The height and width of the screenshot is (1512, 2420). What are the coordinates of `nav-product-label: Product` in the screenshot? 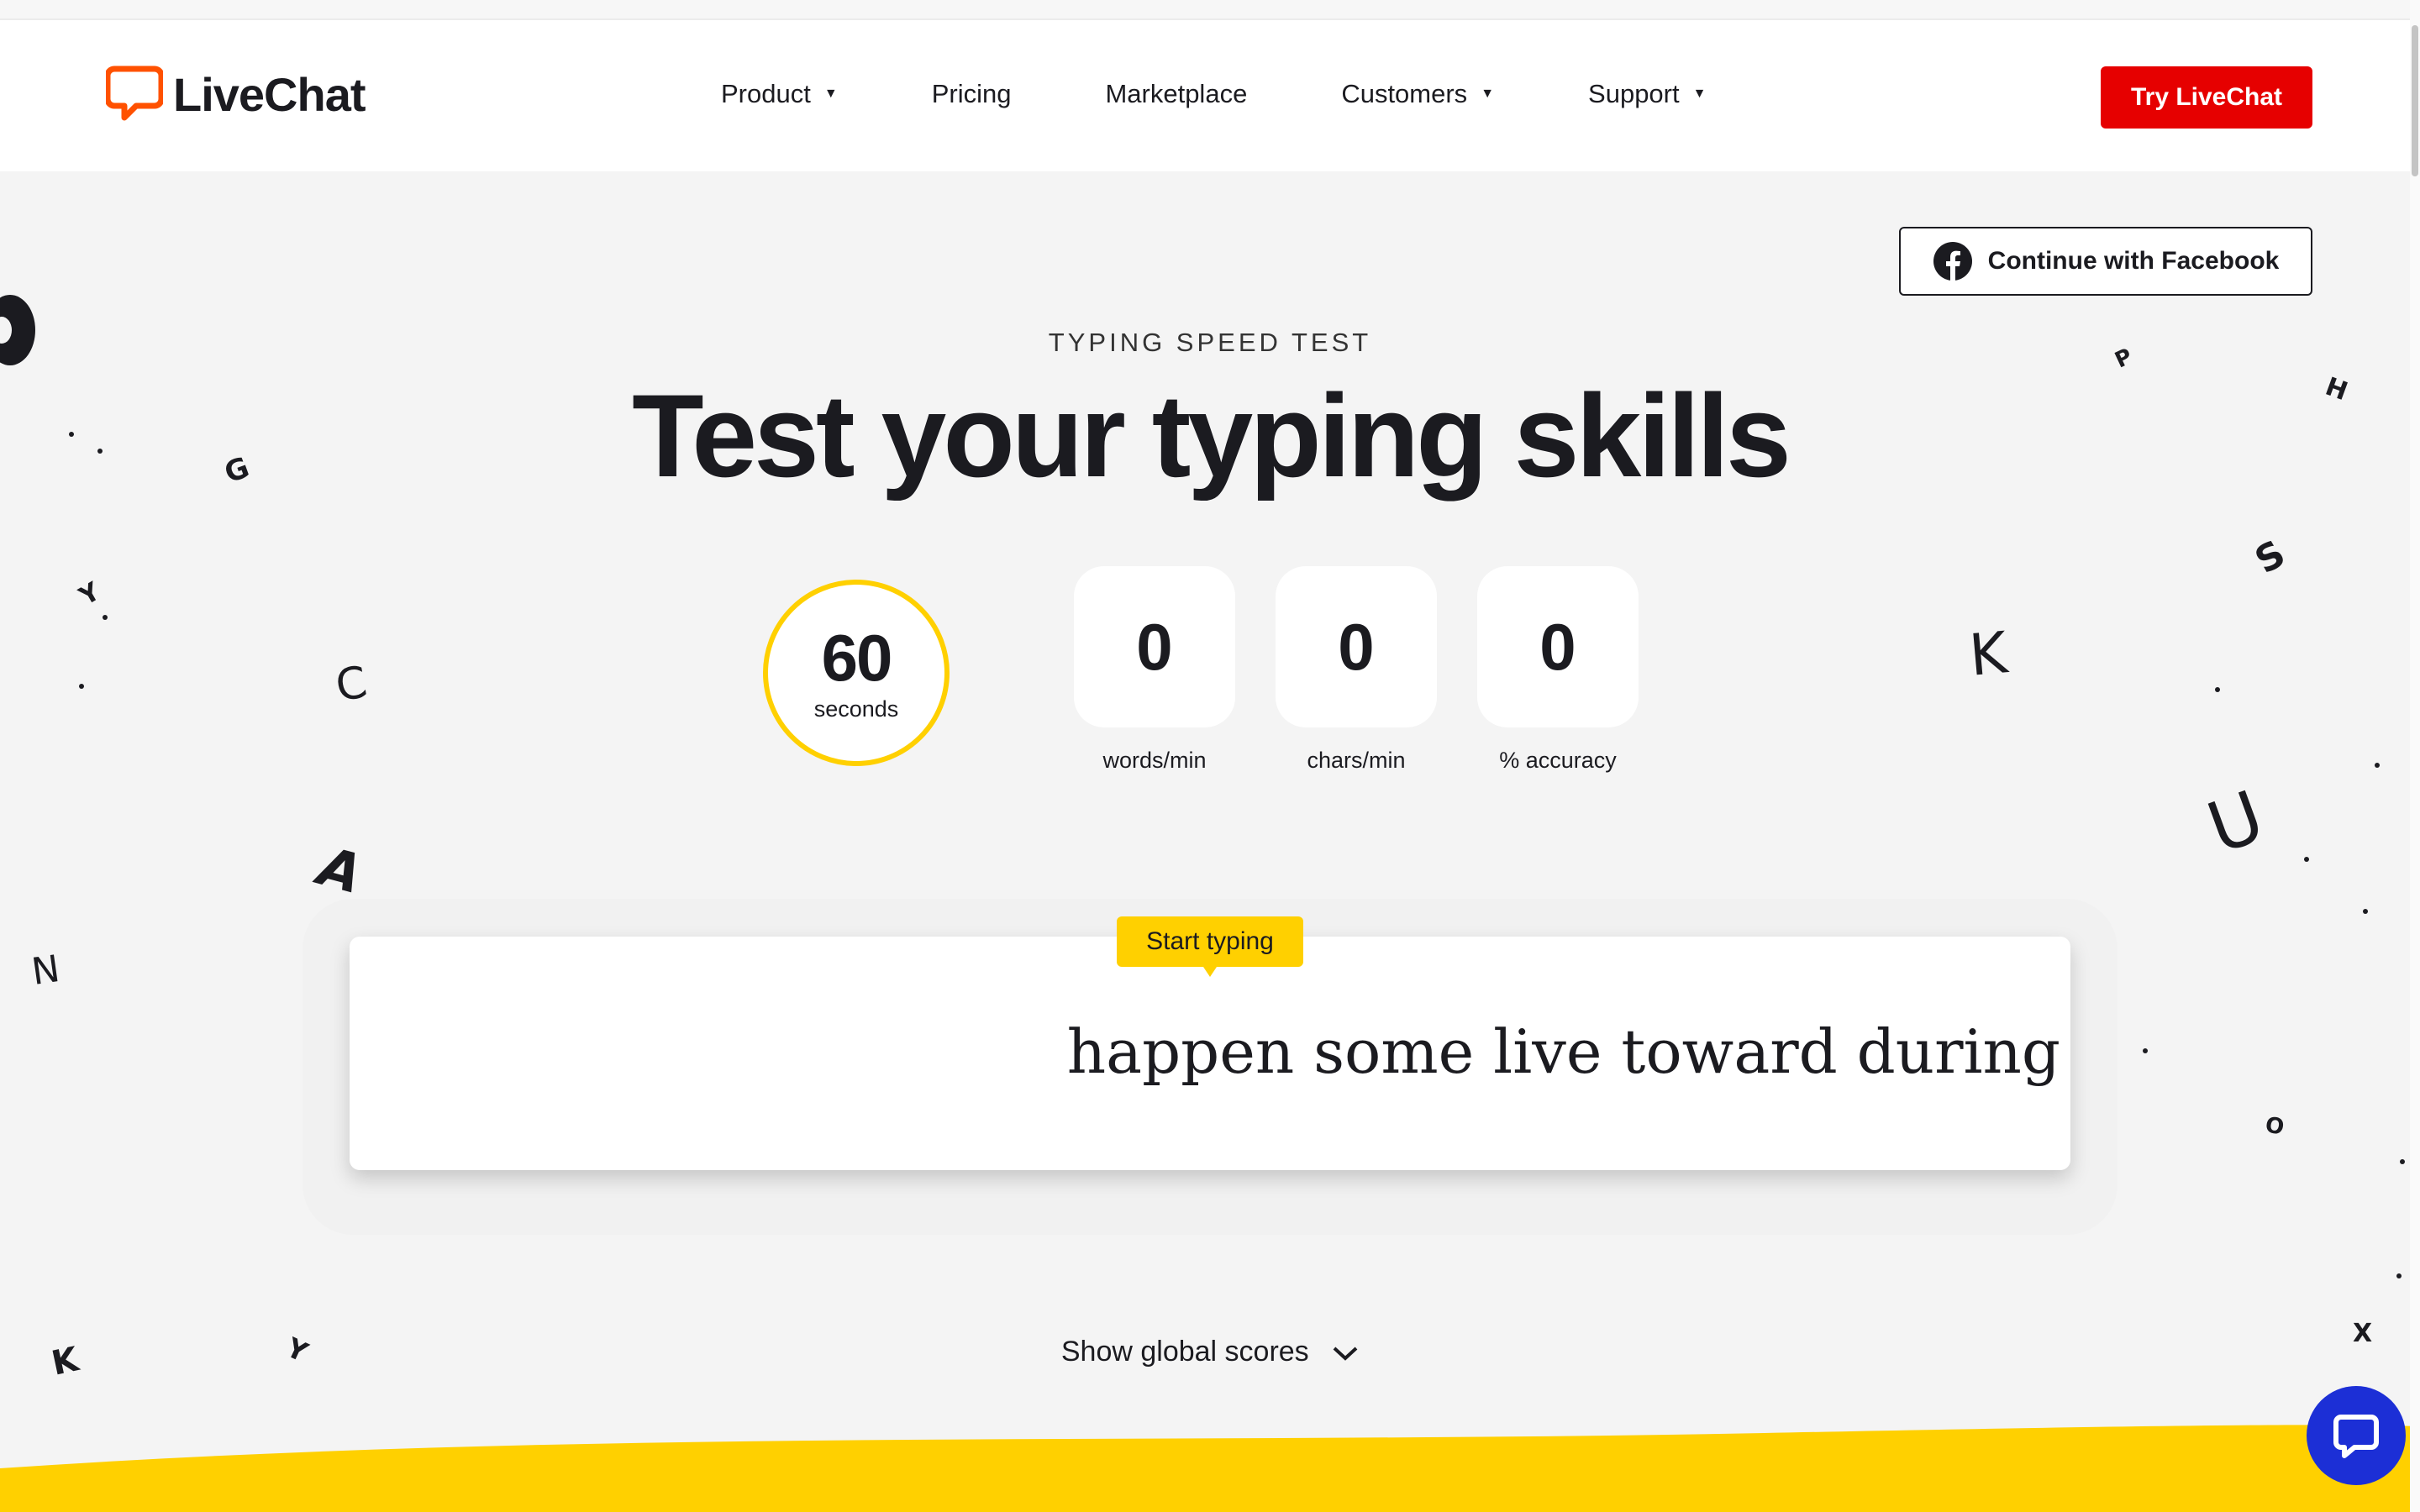 It's located at (766, 93).